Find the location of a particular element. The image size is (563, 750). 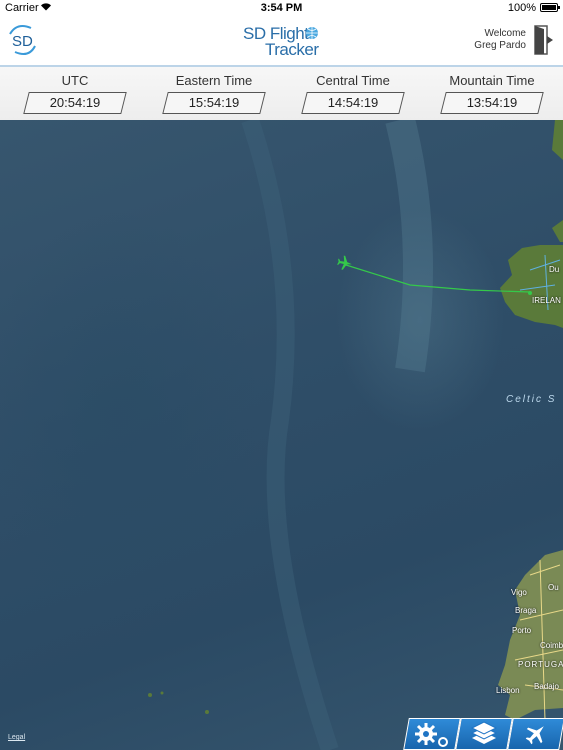

map-label-coimbra: Coimb is located at coordinates (551, 645).